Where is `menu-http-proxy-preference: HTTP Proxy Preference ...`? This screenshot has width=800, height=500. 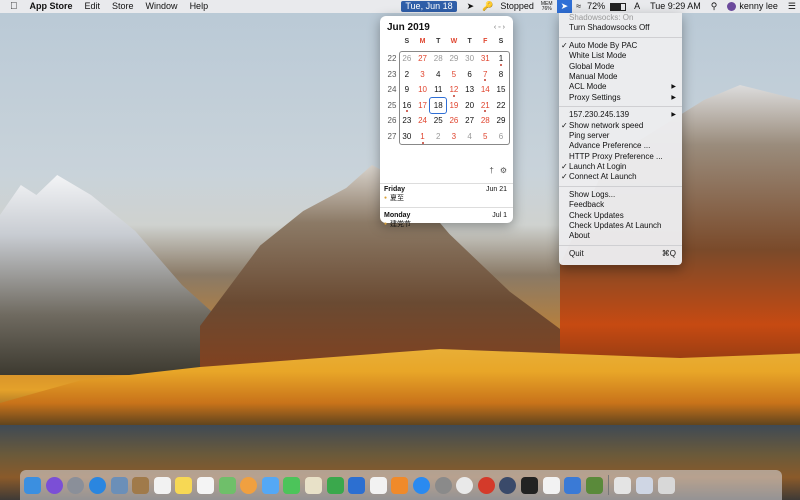
menu-http-proxy-preference: HTTP Proxy Preference ... is located at coordinates (620, 157).